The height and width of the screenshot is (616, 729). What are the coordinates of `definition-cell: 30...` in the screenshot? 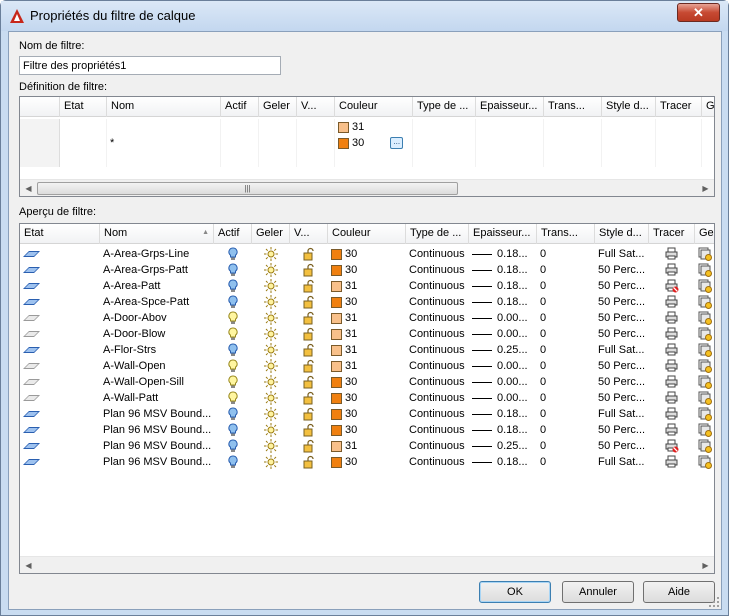 It's located at (374, 143).